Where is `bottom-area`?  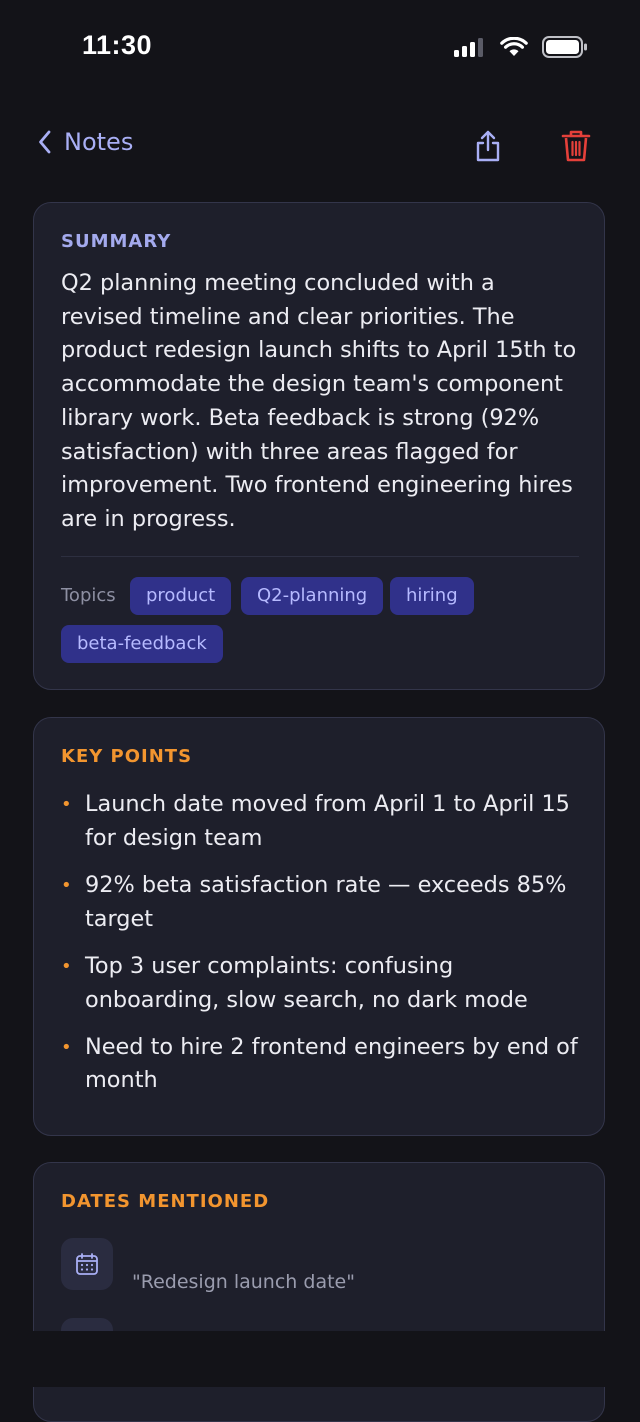
bottom-area is located at coordinates (320, 1359).